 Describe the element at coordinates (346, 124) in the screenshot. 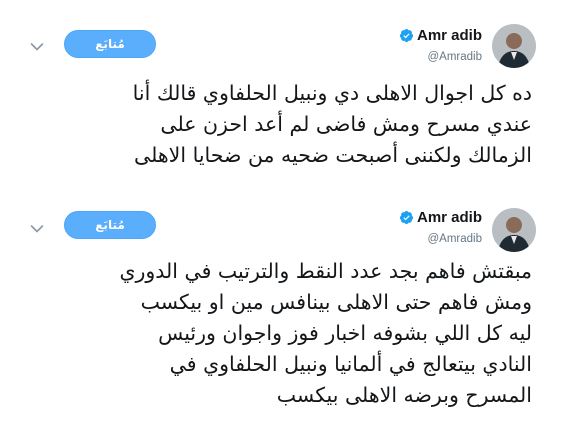

I see `tweet-text-line: عندي مسرح ومش فاضى لم أعد احزن على` at that location.